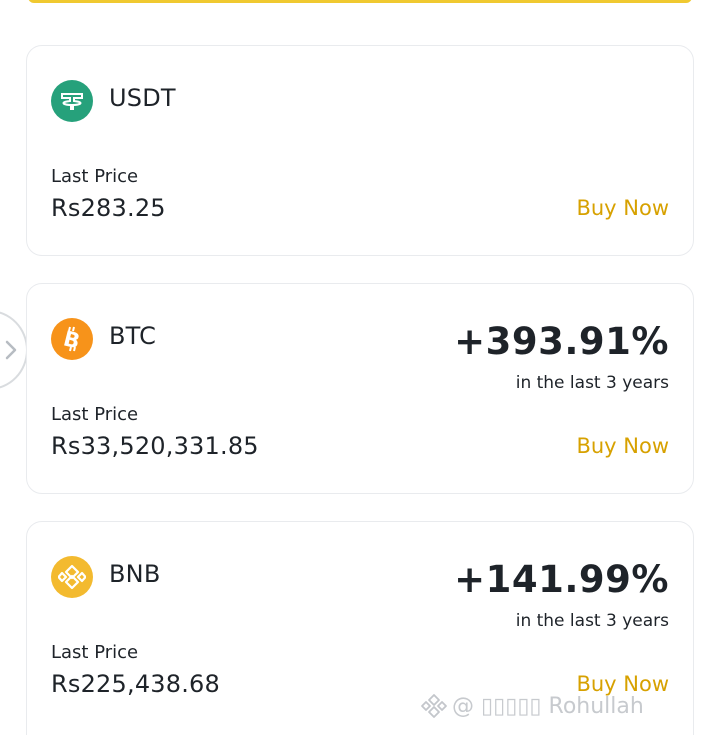 This screenshot has height=735, width=720. I want to click on price-change-percent: +393.91%, so click(561, 341).